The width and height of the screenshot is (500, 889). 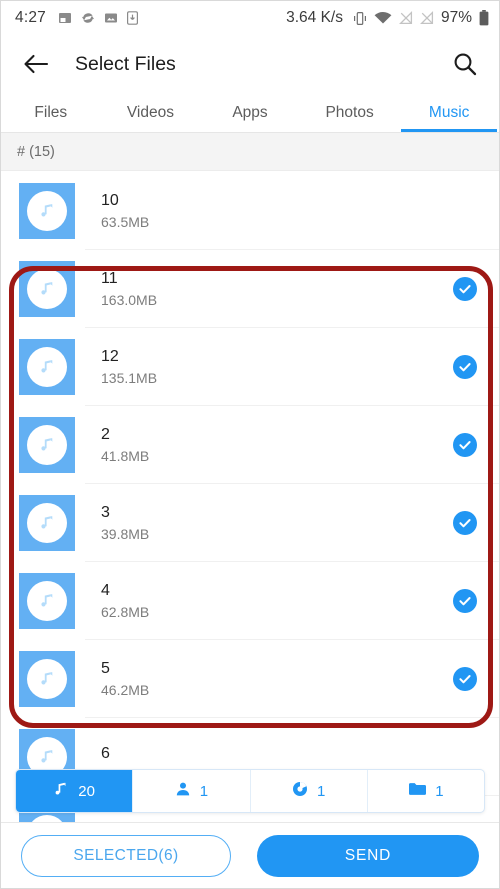 What do you see at coordinates (75, 791) in the screenshot?
I see `category-music: 20` at bounding box center [75, 791].